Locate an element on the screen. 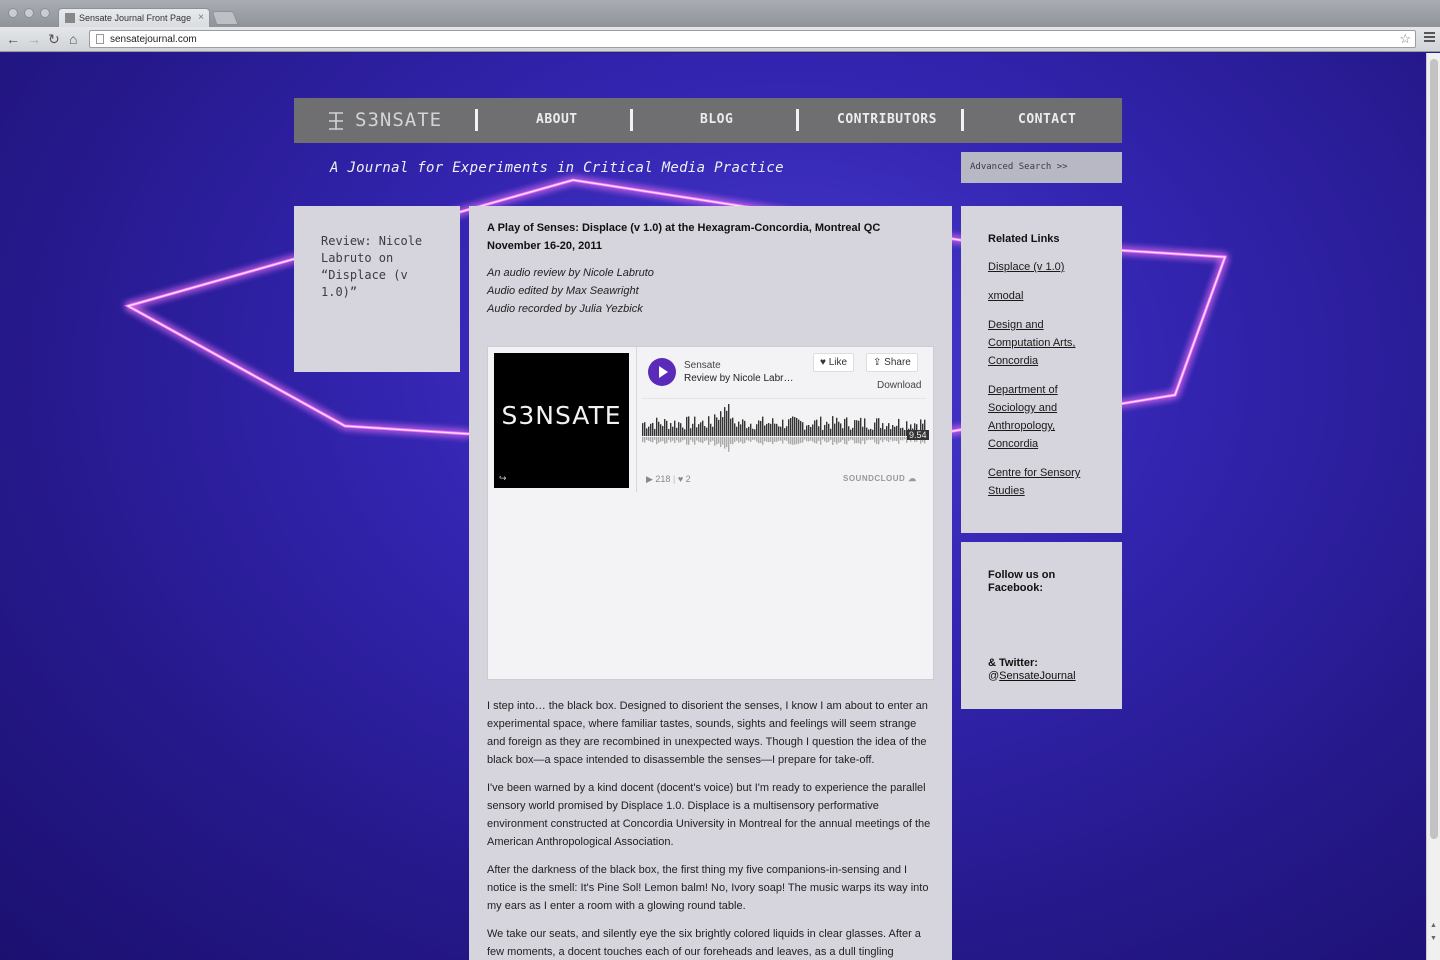 The image size is (1440, 960). new-tab-button is located at coordinates (225, 18).